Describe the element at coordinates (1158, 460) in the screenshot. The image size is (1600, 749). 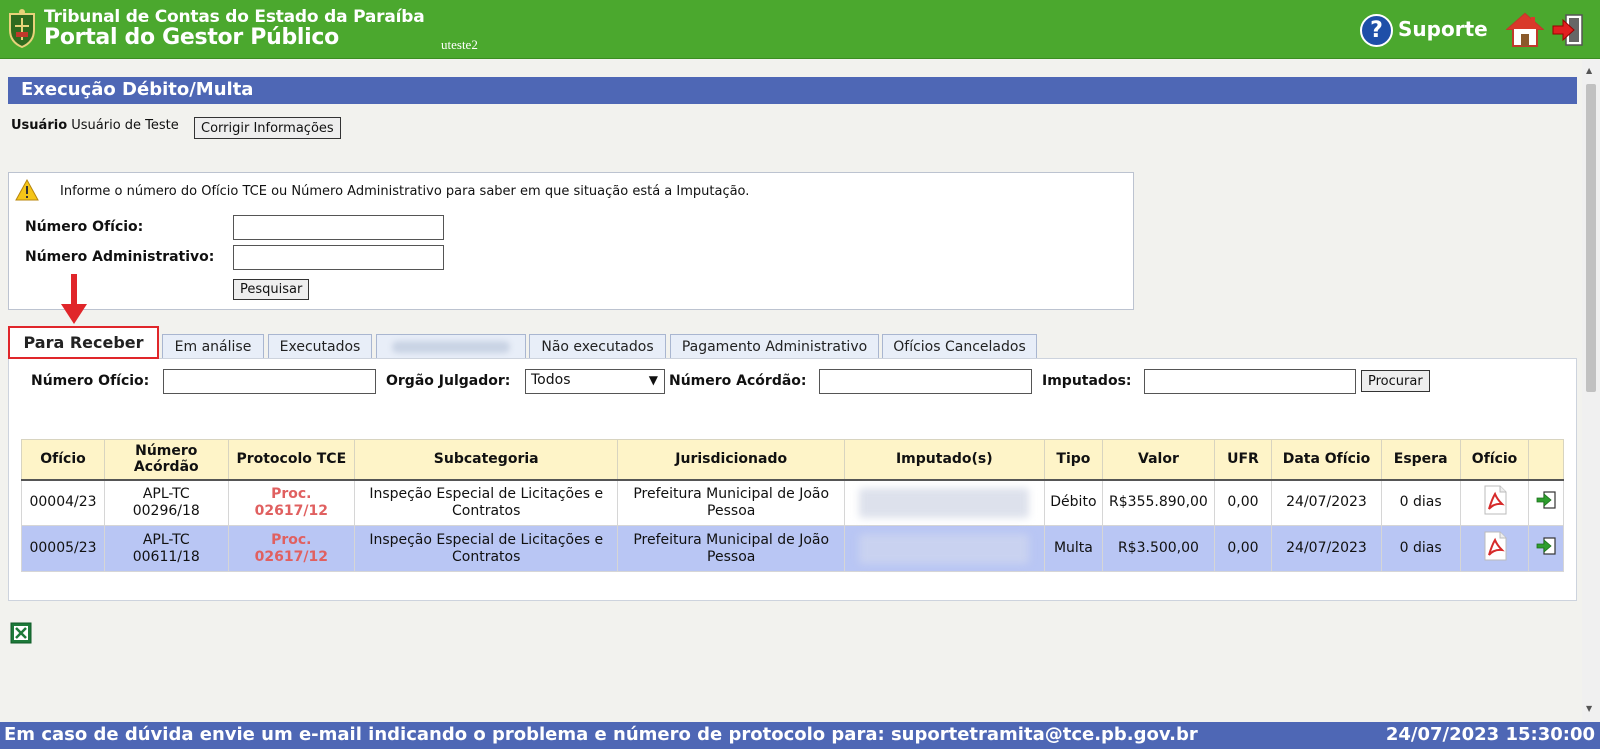
I see `col-valor: Valor` at that location.